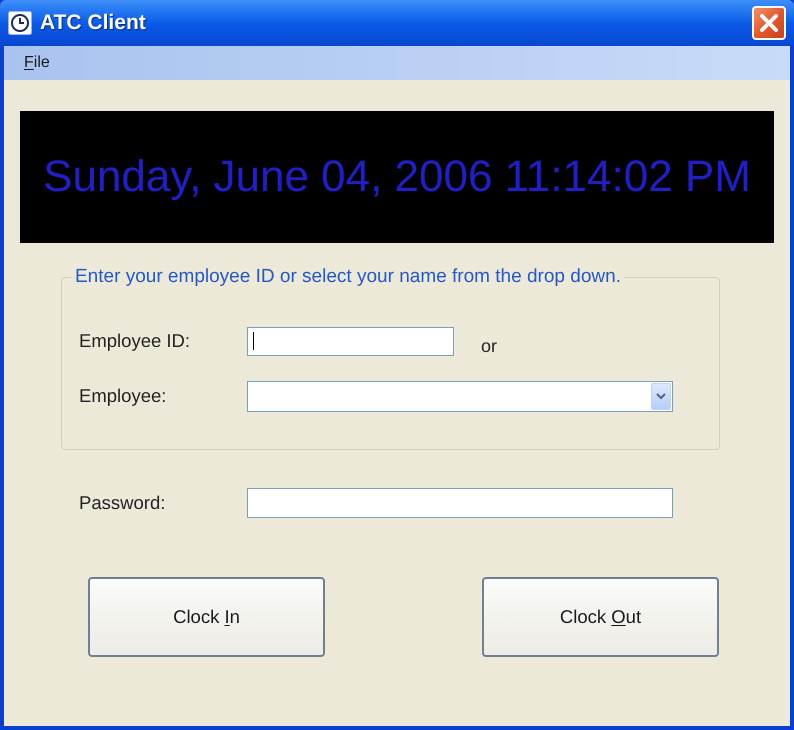 The height and width of the screenshot is (730, 794). What do you see at coordinates (600, 617) in the screenshot?
I see `clock-button: Clock Out` at bounding box center [600, 617].